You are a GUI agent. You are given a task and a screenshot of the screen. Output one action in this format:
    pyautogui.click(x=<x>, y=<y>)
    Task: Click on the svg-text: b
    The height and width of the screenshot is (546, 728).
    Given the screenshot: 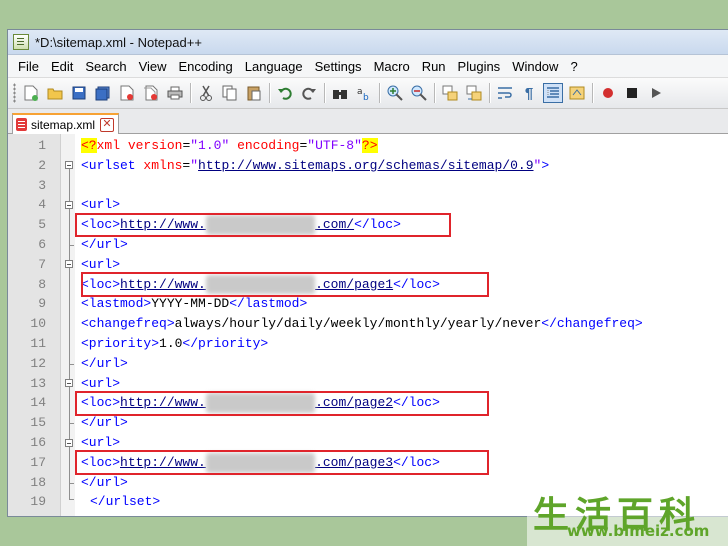 What is the action you would take?
    pyautogui.click(x=366, y=97)
    